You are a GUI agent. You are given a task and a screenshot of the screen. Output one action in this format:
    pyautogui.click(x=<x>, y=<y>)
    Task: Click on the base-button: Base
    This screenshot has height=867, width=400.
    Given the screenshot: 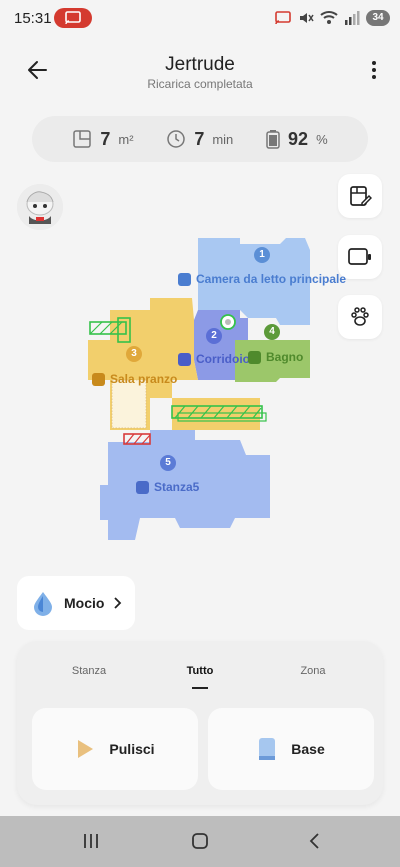 What is the action you would take?
    pyautogui.click(x=291, y=749)
    